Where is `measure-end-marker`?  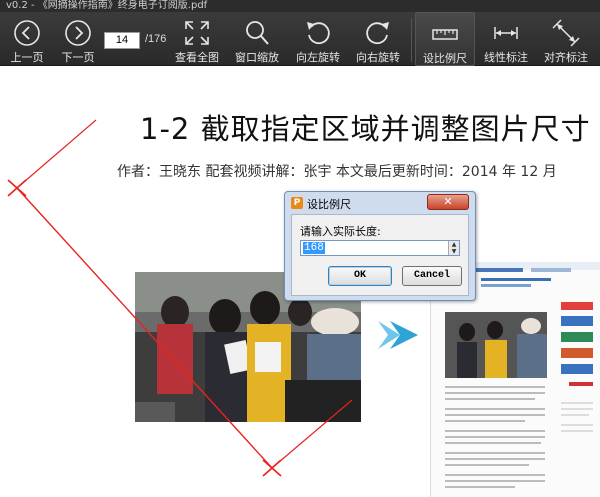
measure-end-marker is located at coordinates (272, 468).